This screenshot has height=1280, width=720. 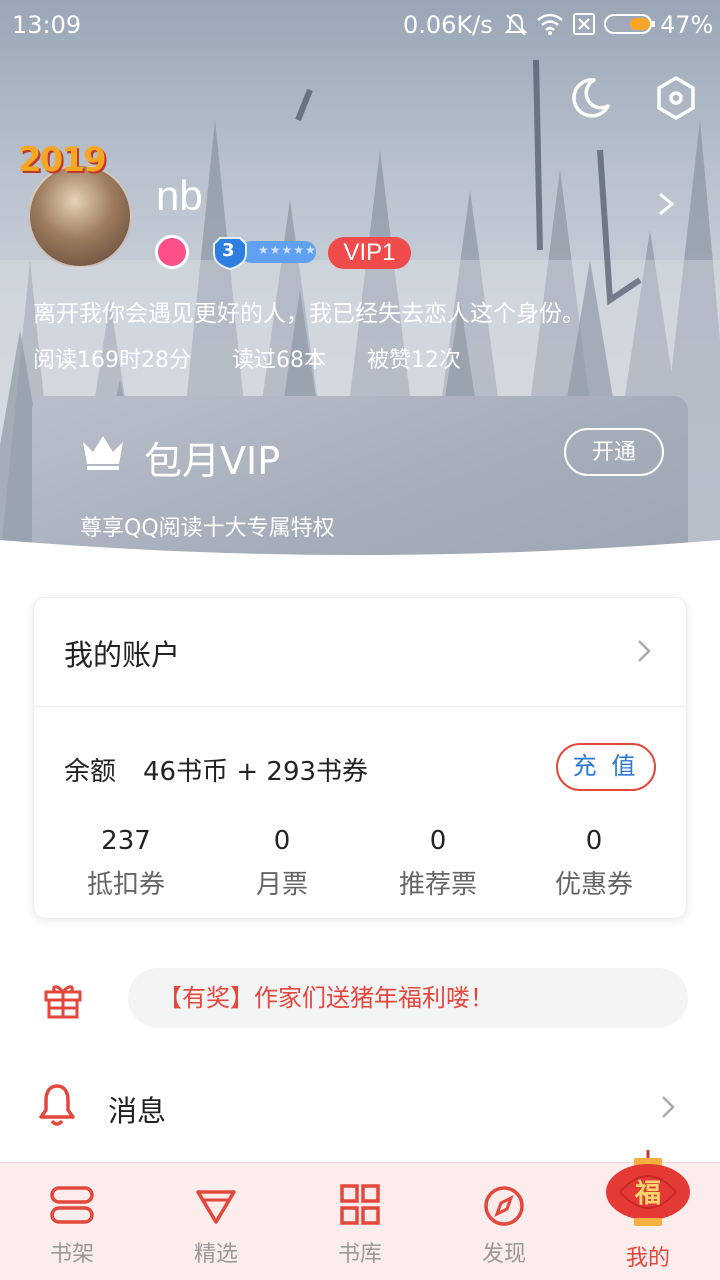 I want to click on books-read: 读过68本, so click(x=279, y=360).